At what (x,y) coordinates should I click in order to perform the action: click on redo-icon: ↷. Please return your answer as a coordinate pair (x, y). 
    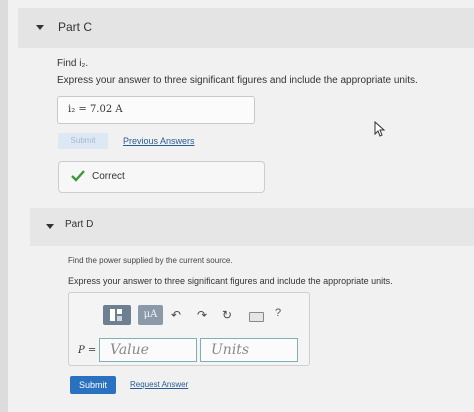
    Looking at the image, I should click on (202, 315).